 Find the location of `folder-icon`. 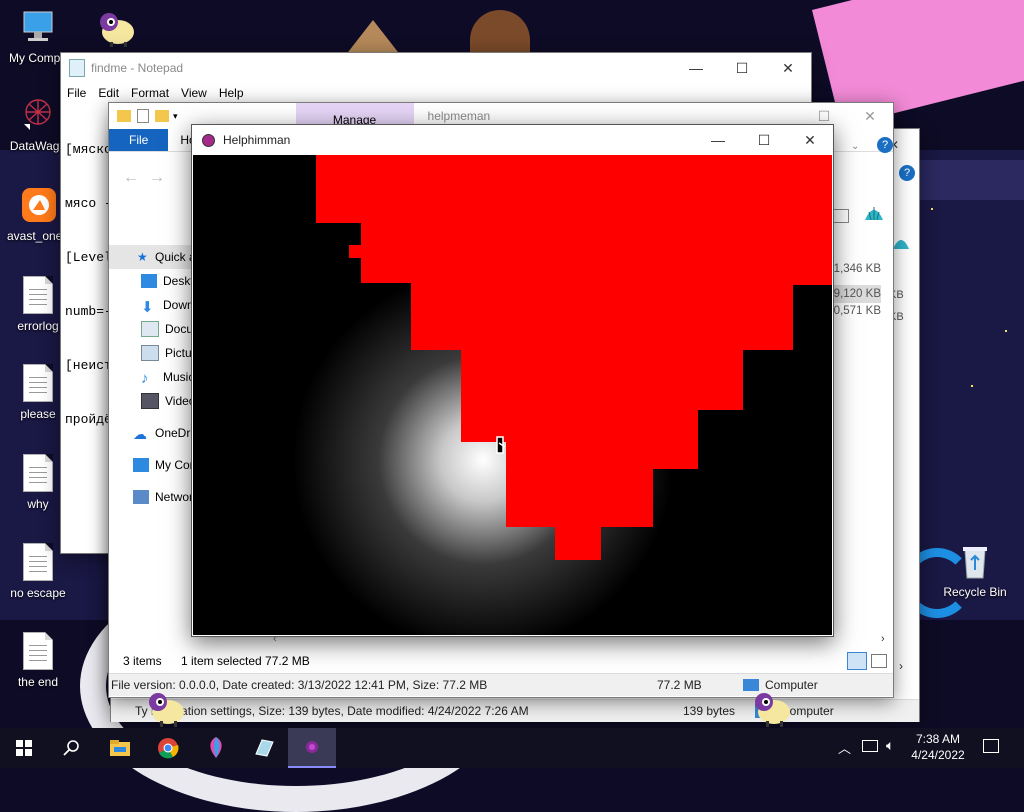

folder-icon is located at coordinates (124, 116).